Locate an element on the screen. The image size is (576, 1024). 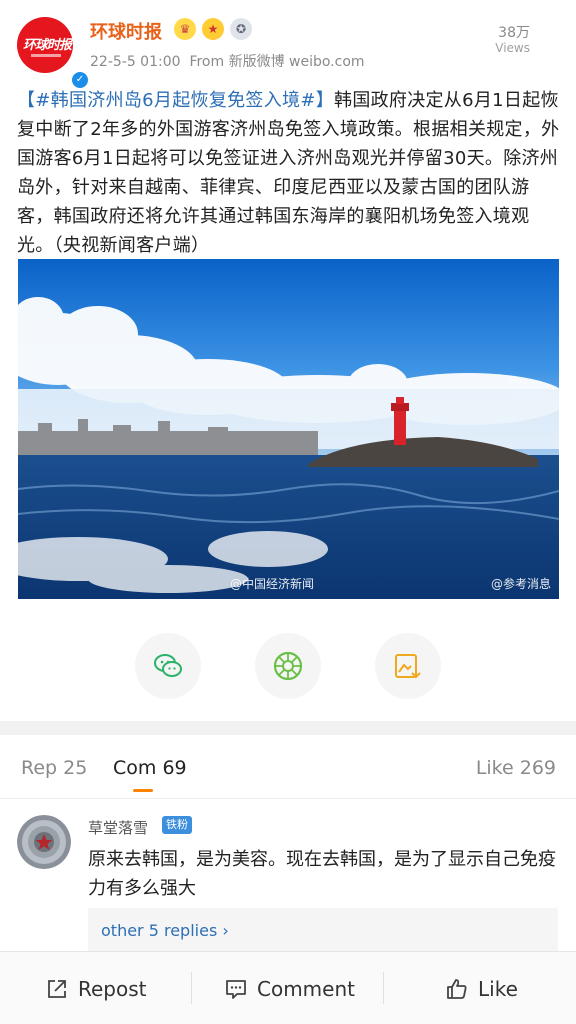
wechat-share-button is located at coordinates (168, 666).